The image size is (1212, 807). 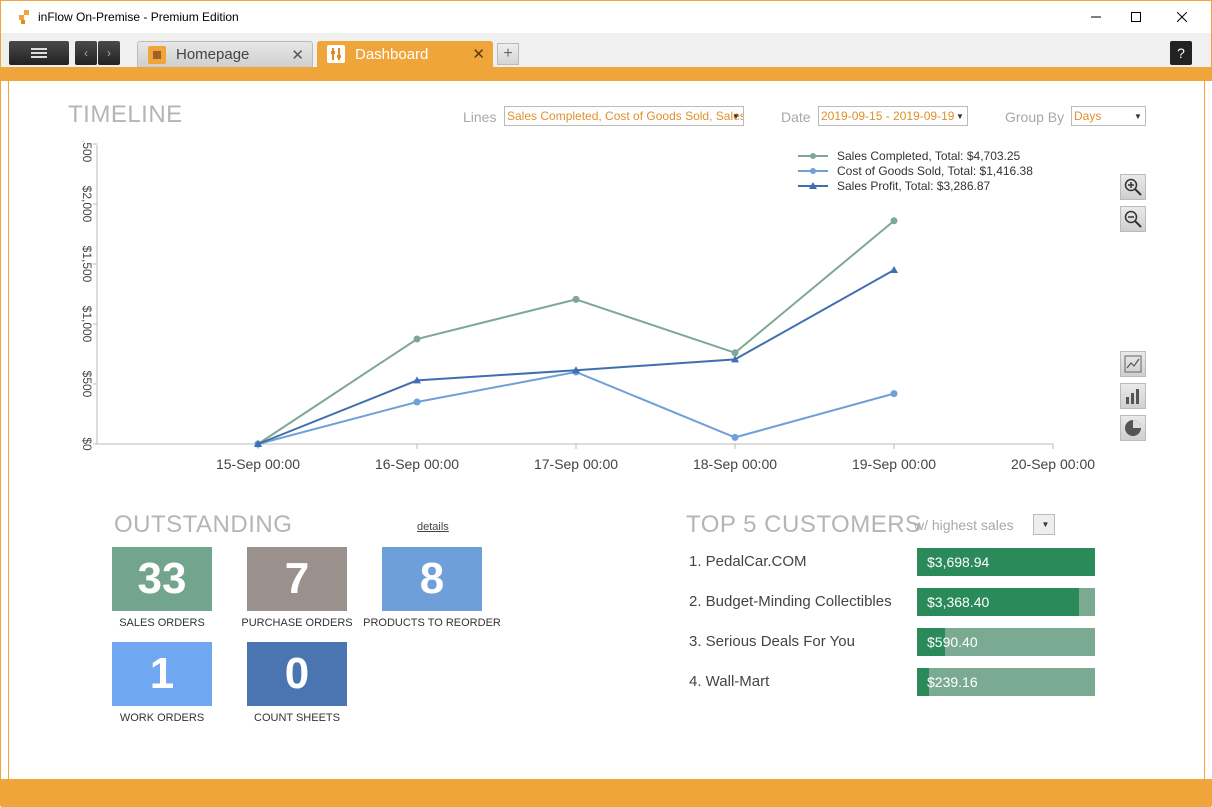 I want to click on help-button: ?, so click(x=1181, y=53).